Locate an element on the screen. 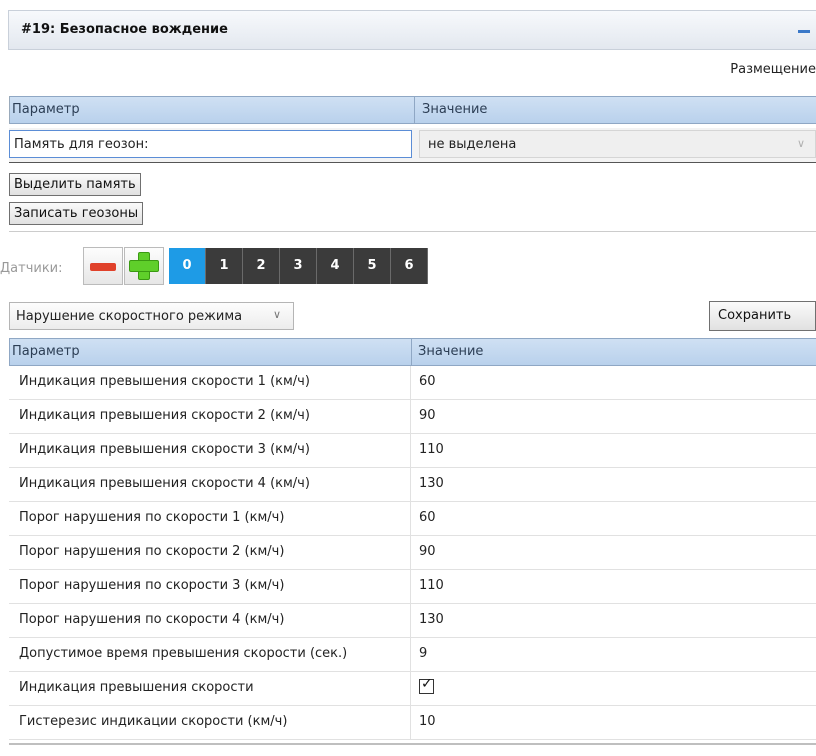 This screenshot has height=756, width=816. sensor-tab-2: 2 is located at coordinates (261, 266).